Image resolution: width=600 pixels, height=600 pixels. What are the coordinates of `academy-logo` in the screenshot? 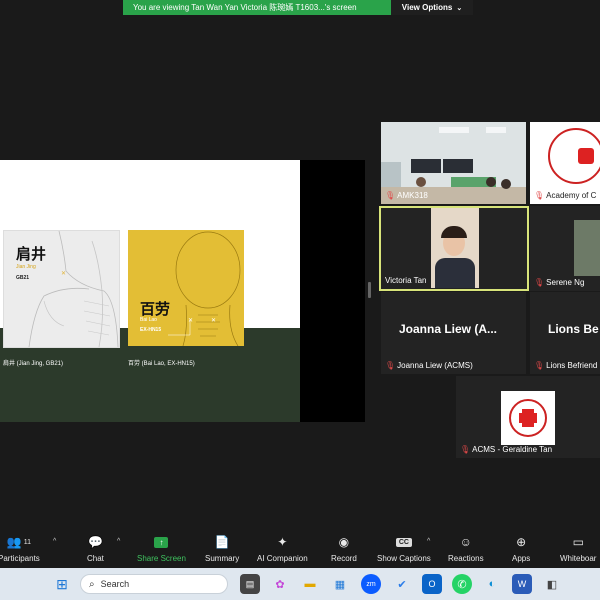 It's located at (574, 156).